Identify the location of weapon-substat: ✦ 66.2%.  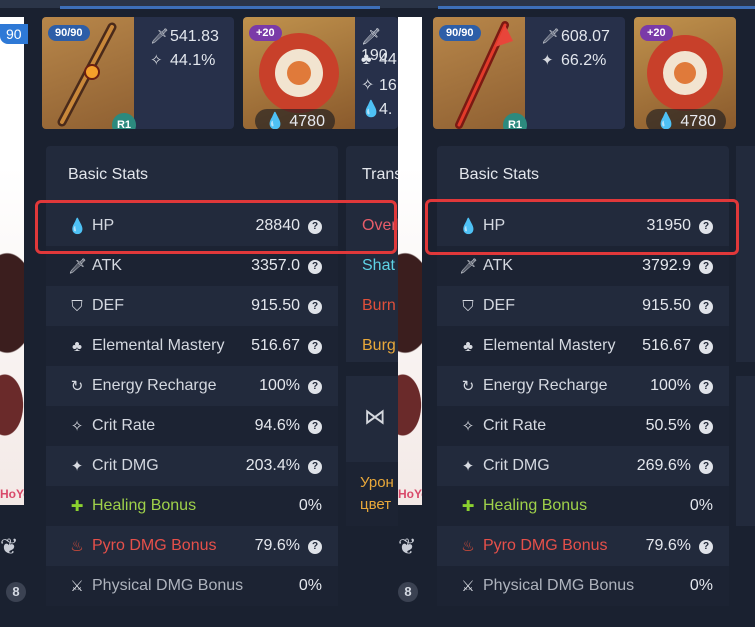
(574, 60).